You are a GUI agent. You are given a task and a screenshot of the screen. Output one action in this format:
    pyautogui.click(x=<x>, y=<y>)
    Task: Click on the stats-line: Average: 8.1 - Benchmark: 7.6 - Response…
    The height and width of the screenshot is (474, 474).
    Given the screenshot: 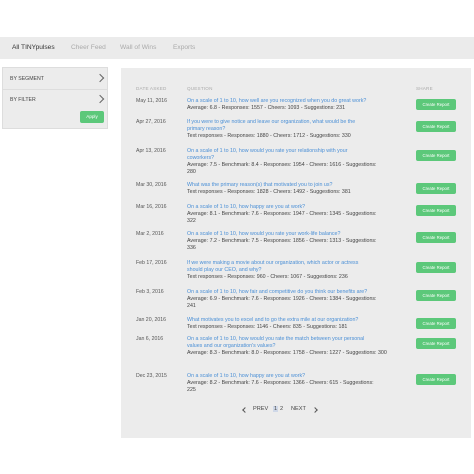 What is the action you would take?
    pyautogui.click(x=282, y=214)
    